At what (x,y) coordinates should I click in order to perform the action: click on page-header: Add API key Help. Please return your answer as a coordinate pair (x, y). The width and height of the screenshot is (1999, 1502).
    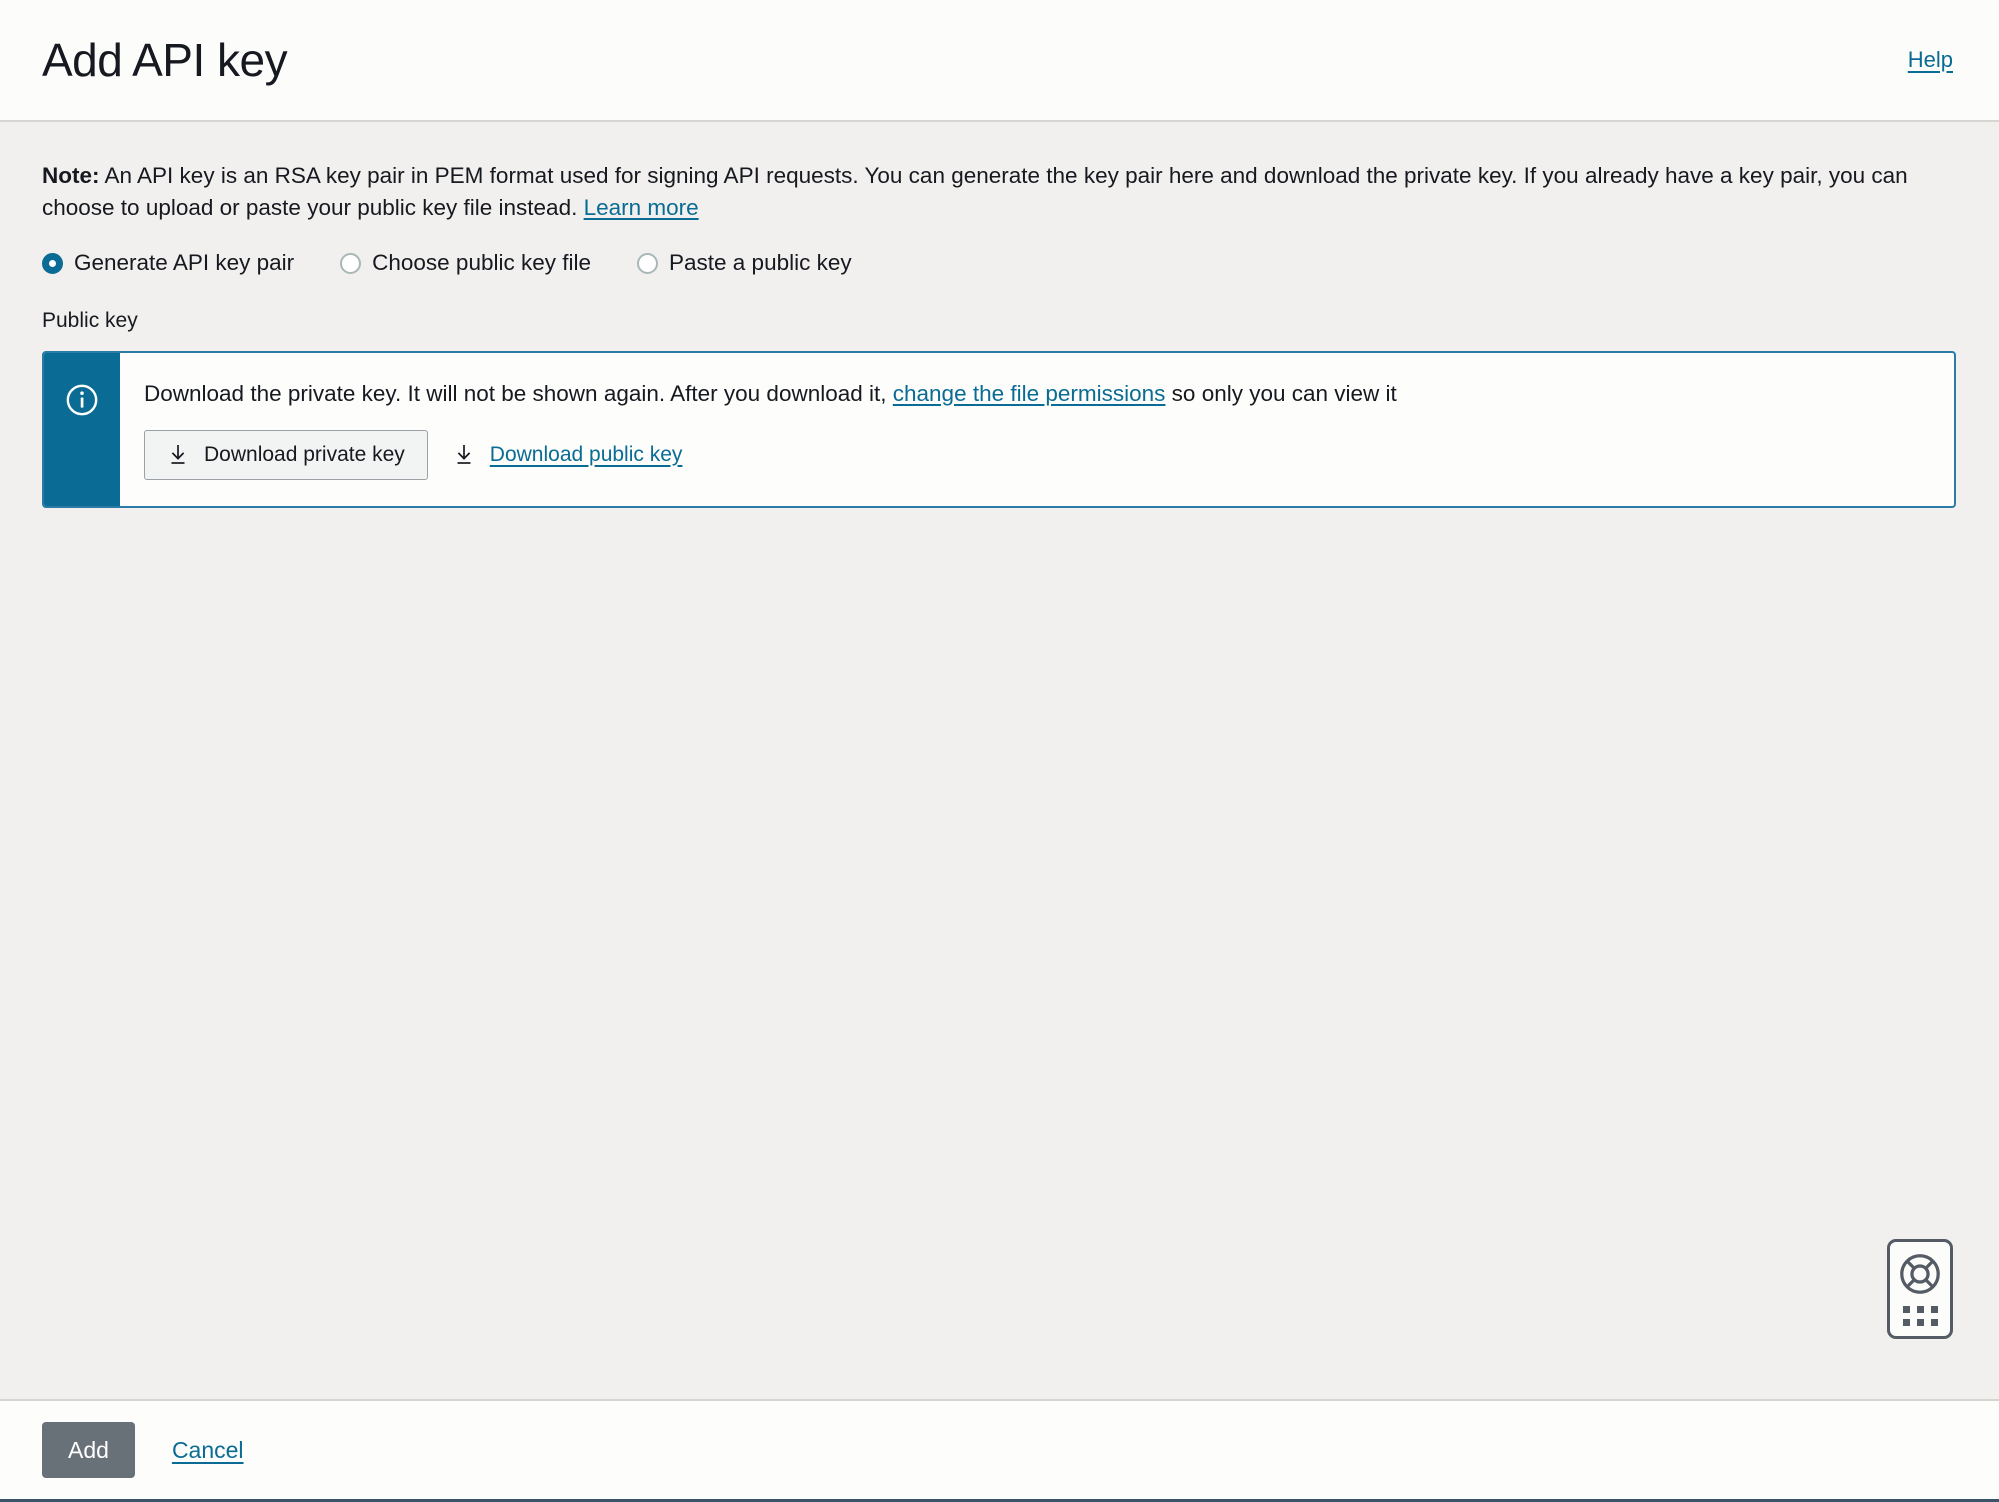
    Looking at the image, I should click on (999, 61).